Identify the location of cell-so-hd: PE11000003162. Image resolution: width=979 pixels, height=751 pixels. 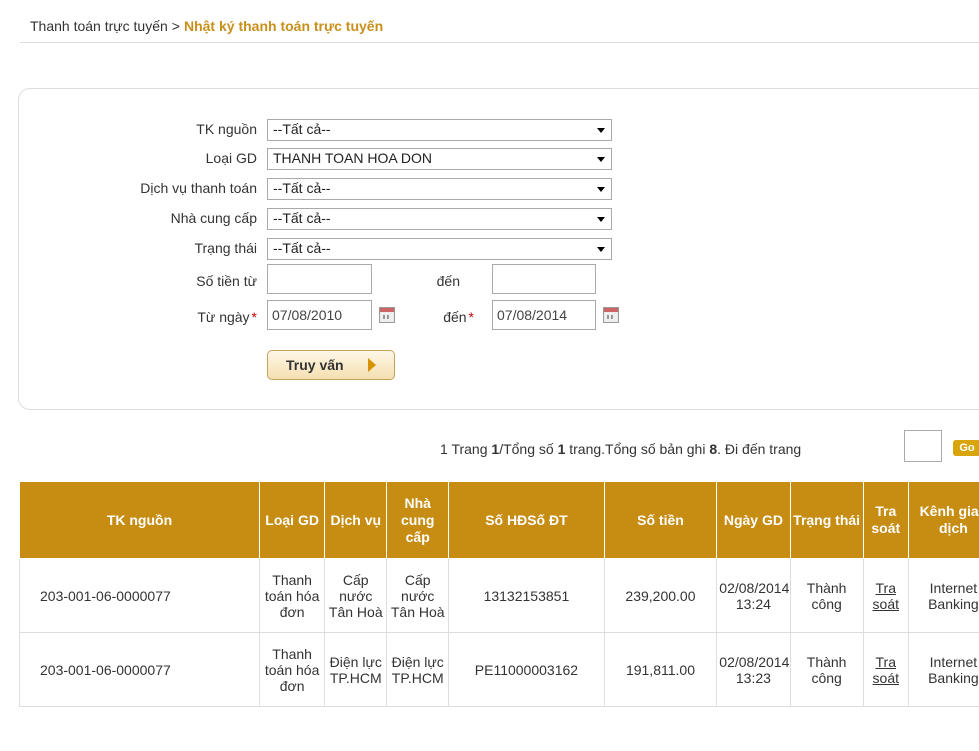
(526, 669).